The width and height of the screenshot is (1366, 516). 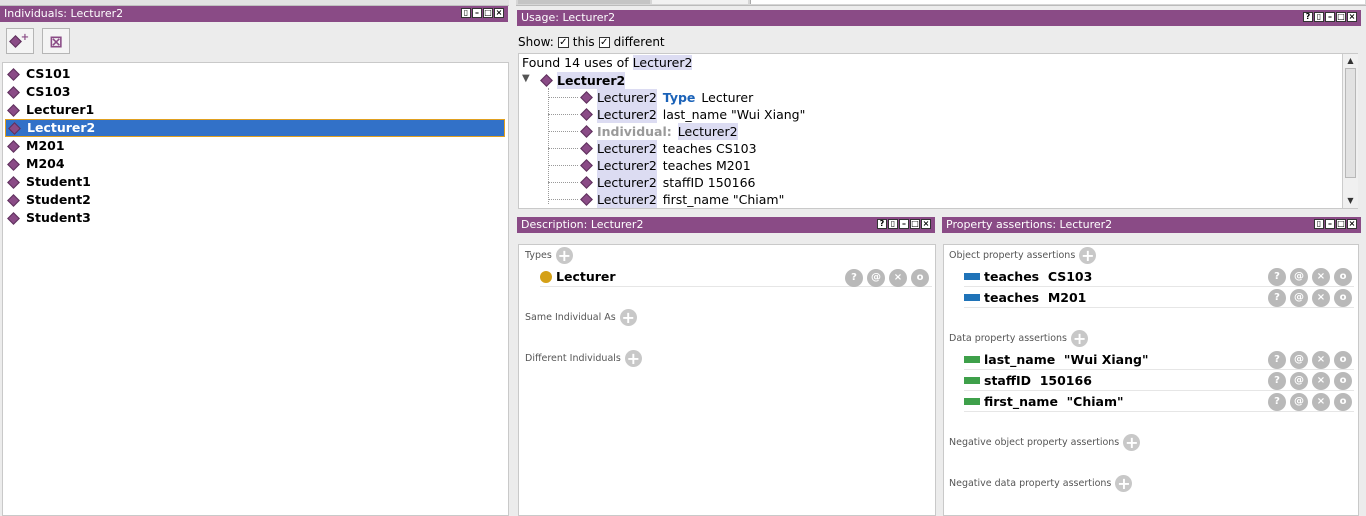 I want to click on list-item: Student1, so click(x=255, y=182).